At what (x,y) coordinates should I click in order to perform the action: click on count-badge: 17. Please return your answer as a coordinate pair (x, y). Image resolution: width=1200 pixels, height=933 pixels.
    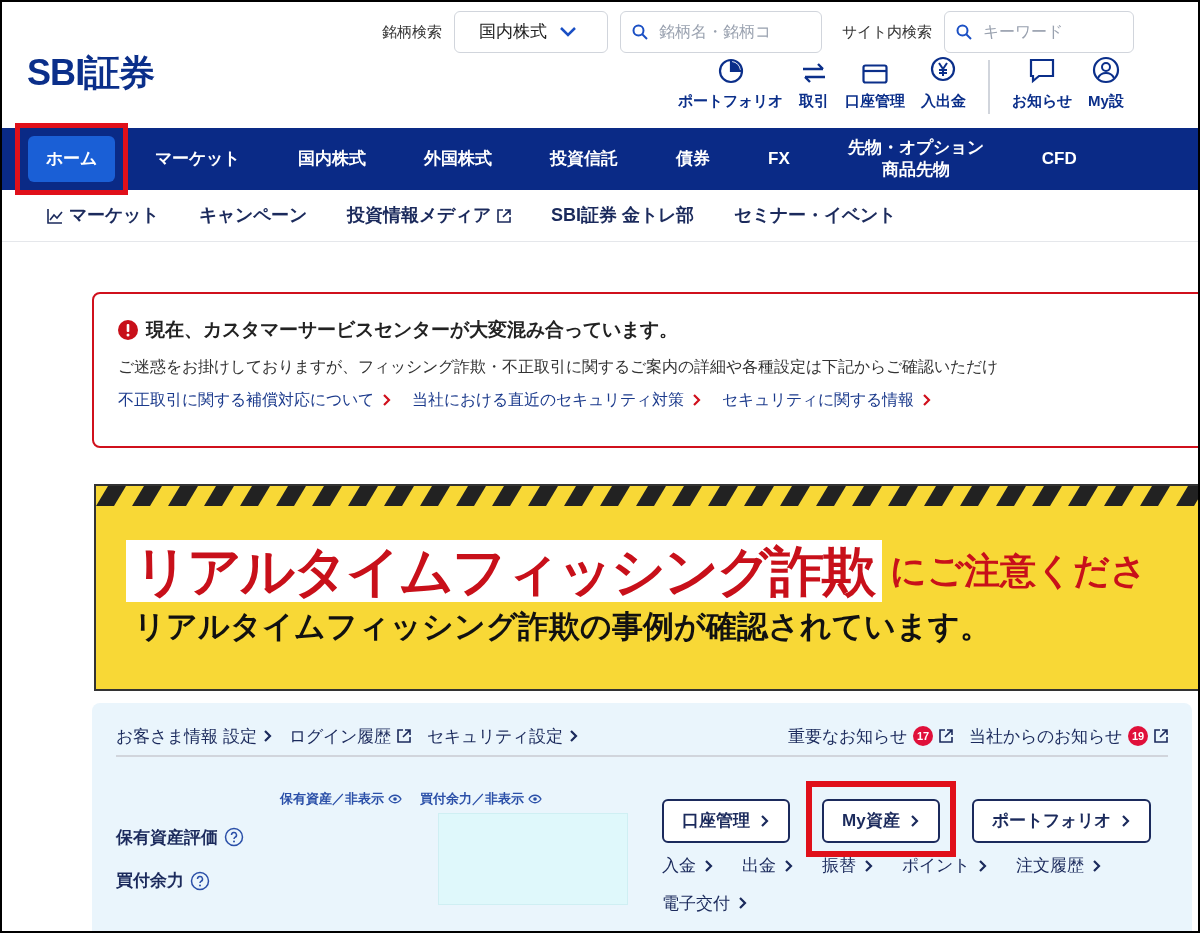
    Looking at the image, I should click on (923, 736).